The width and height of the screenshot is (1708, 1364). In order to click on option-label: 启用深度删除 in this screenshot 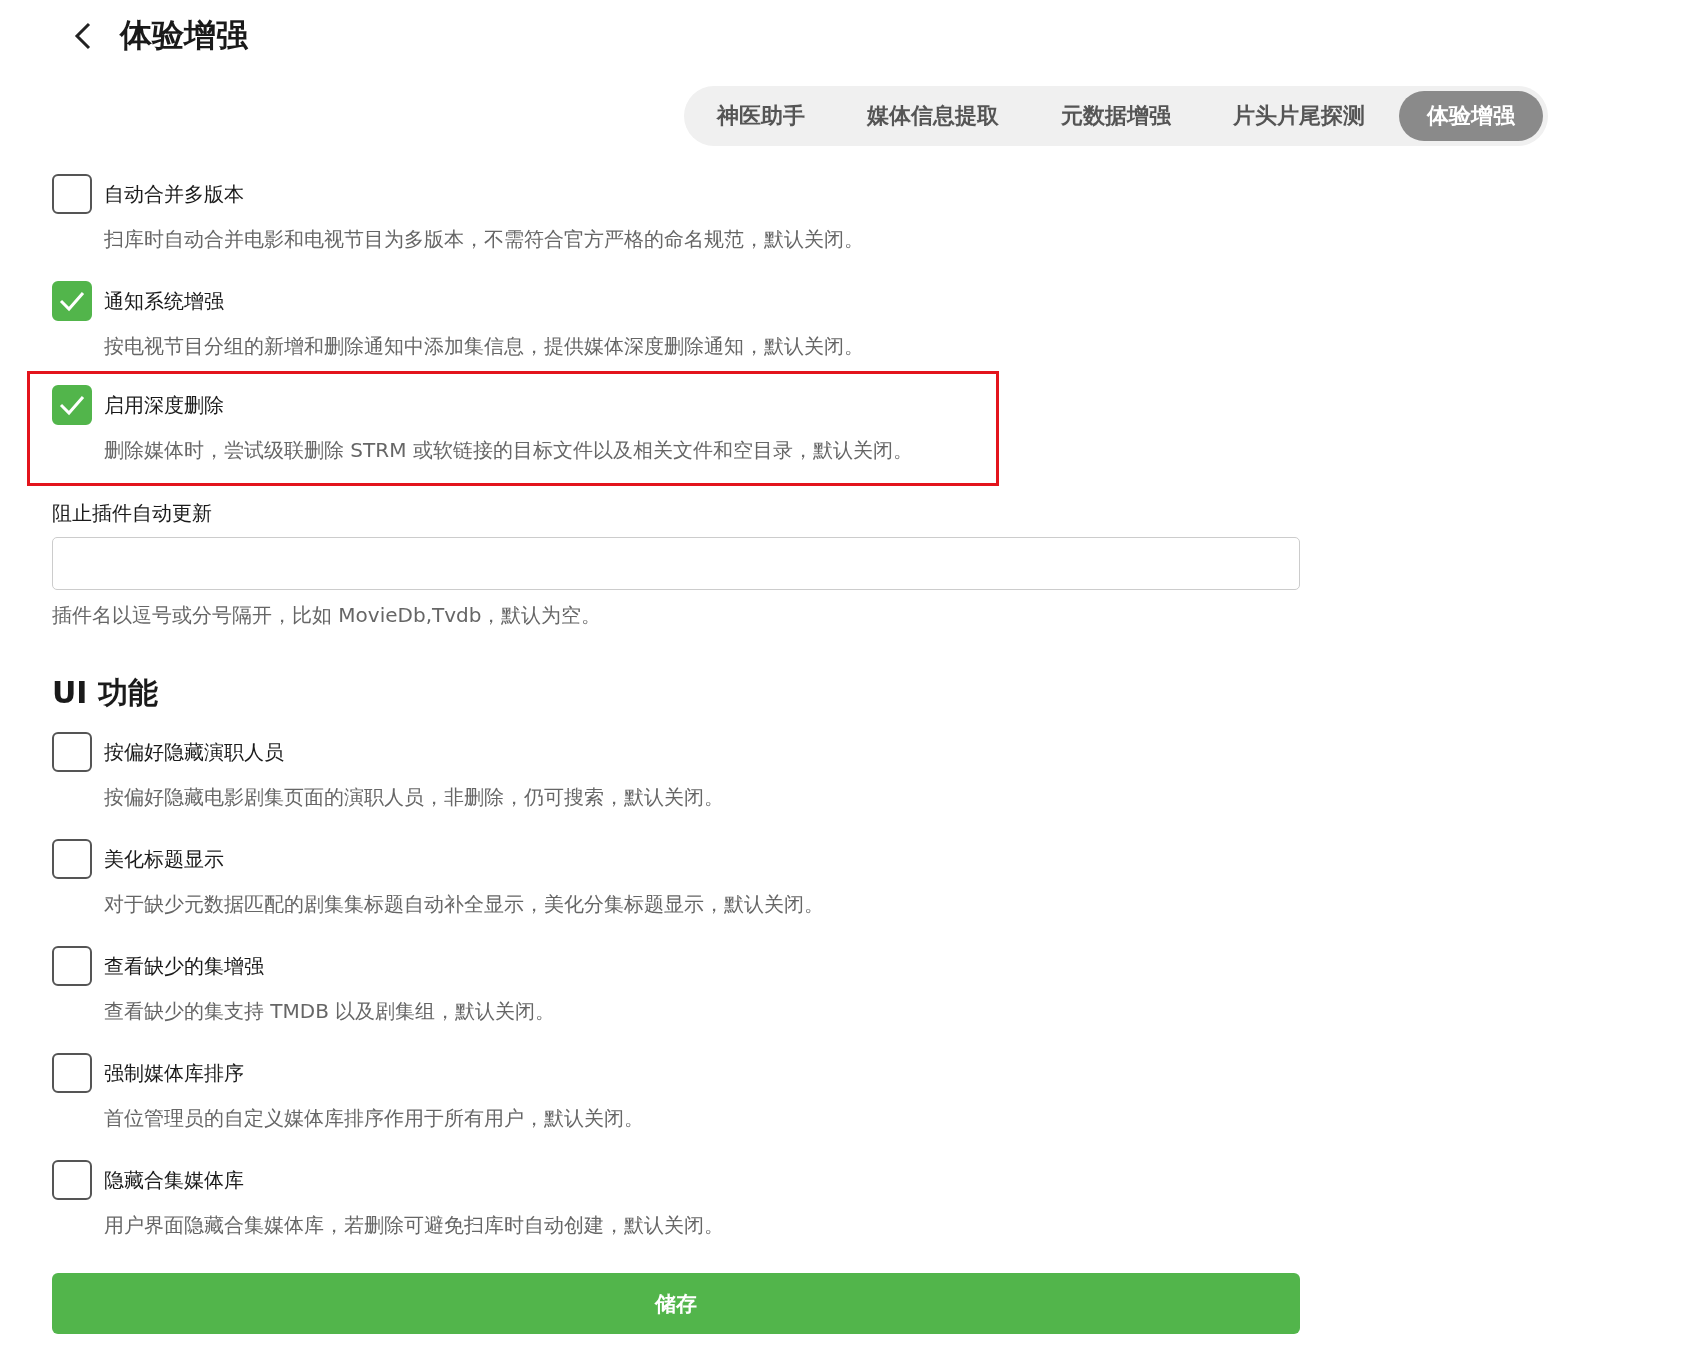, I will do `click(164, 405)`.